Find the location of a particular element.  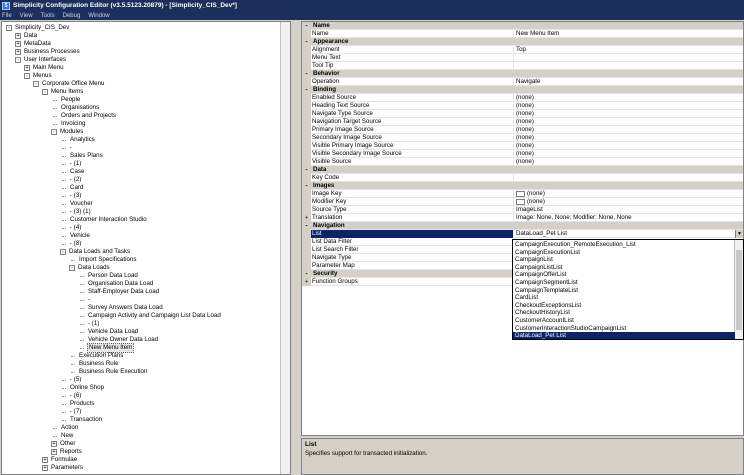

tree-node: + Data is located at coordinates (26, 36).